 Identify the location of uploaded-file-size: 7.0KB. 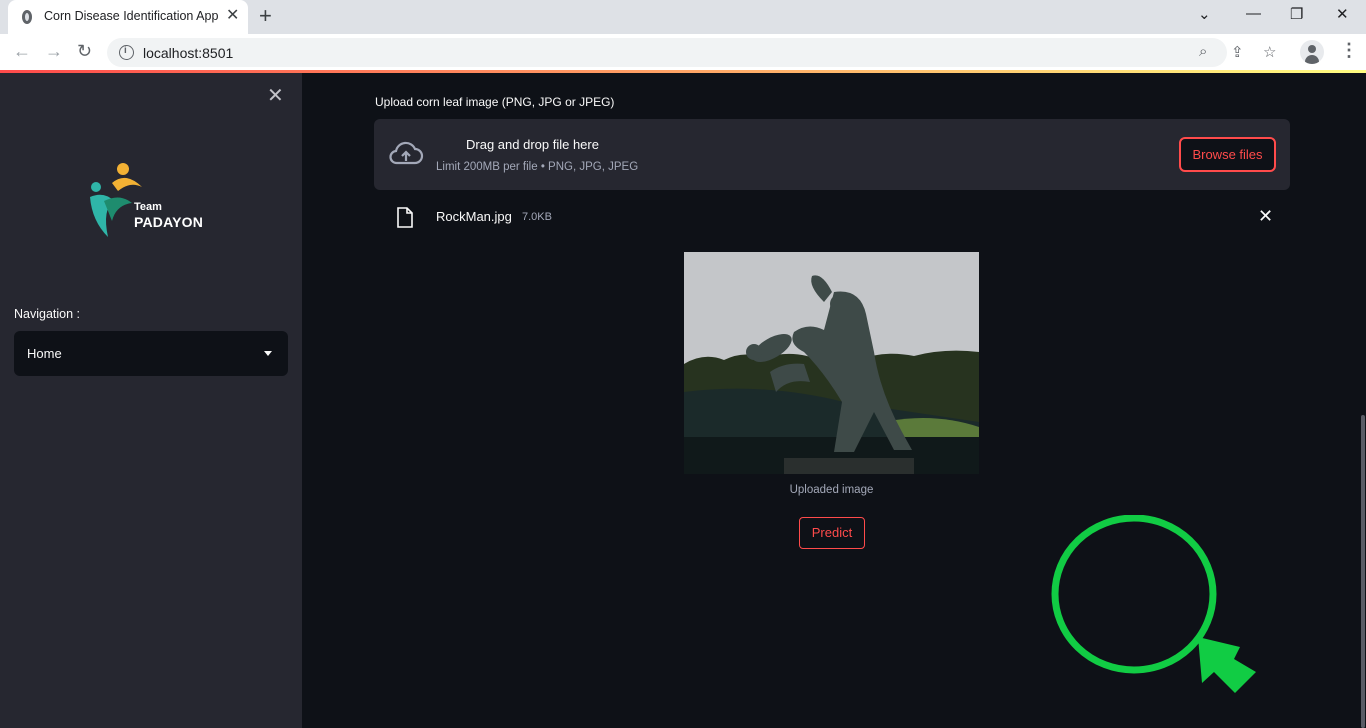
(537, 217).